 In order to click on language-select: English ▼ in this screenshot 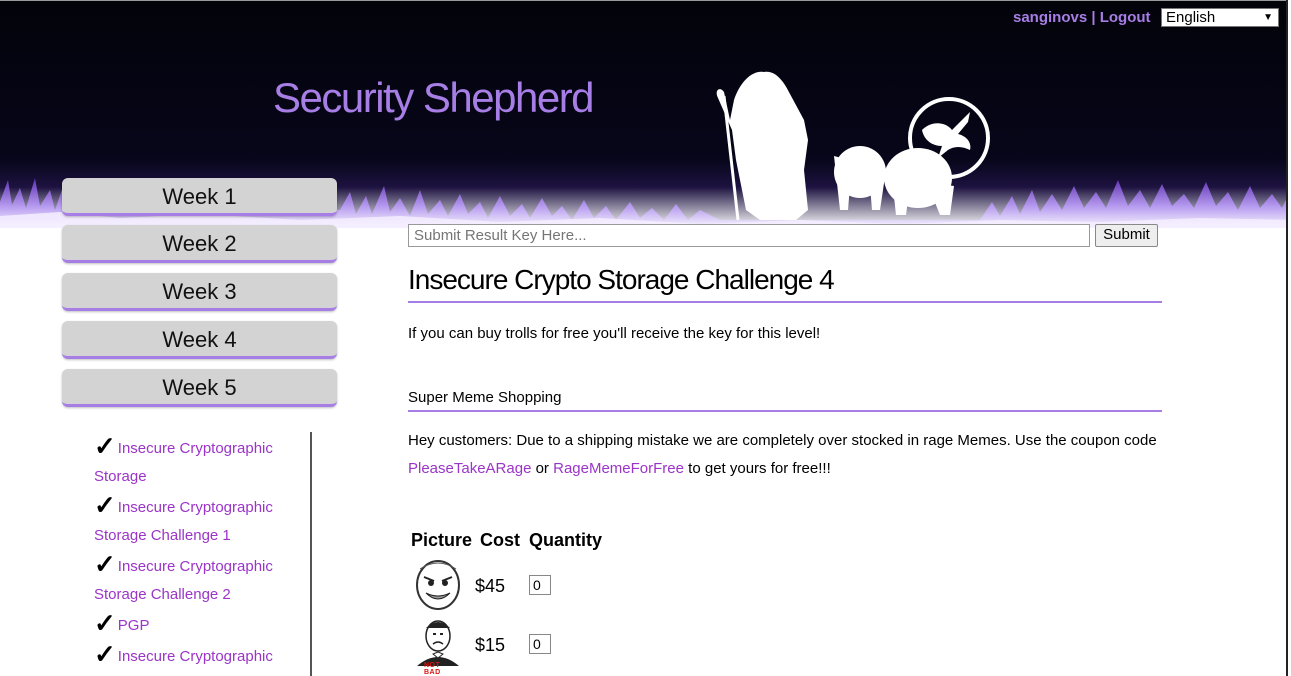, I will do `click(1220, 17)`.